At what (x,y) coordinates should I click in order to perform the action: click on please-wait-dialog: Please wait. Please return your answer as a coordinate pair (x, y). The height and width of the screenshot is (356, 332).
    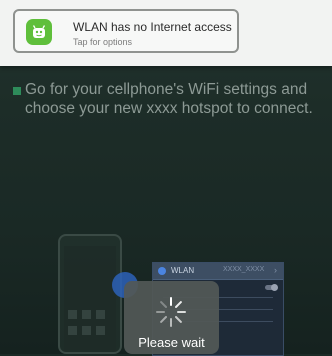
    Looking at the image, I should click on (171, 317).